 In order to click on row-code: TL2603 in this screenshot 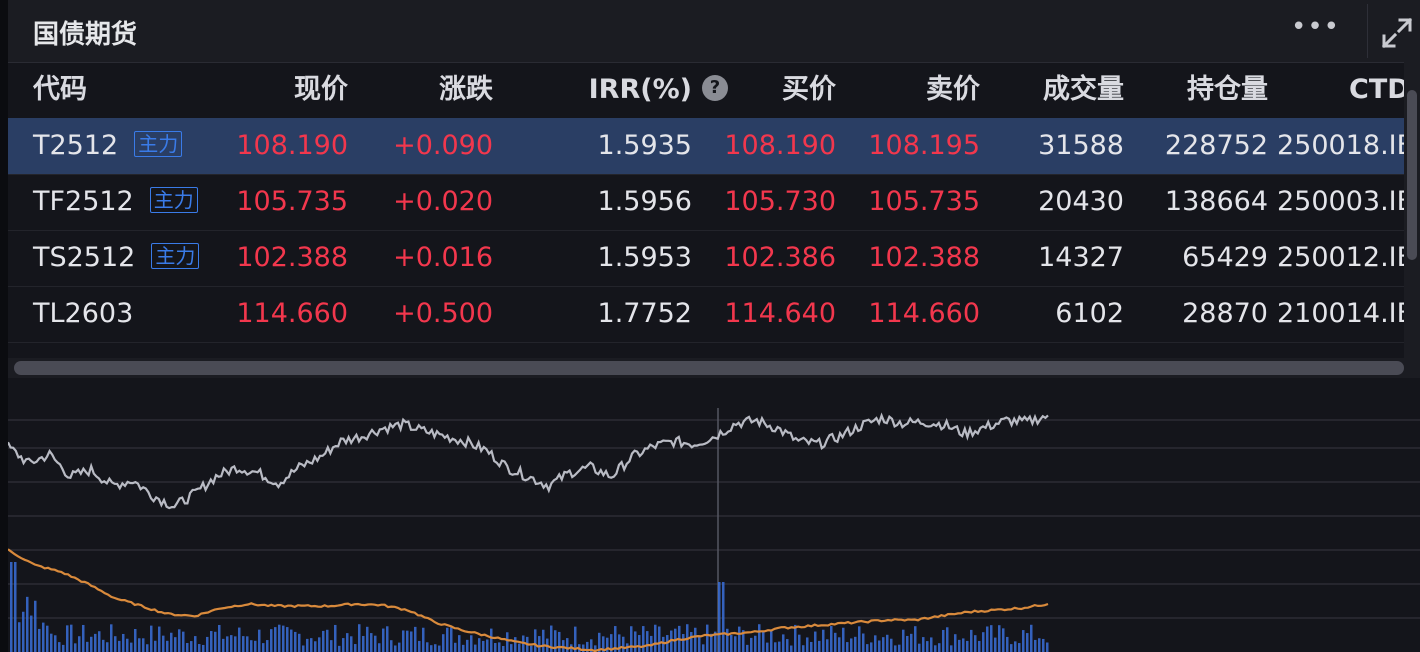, I will do `click(83, 314)`.